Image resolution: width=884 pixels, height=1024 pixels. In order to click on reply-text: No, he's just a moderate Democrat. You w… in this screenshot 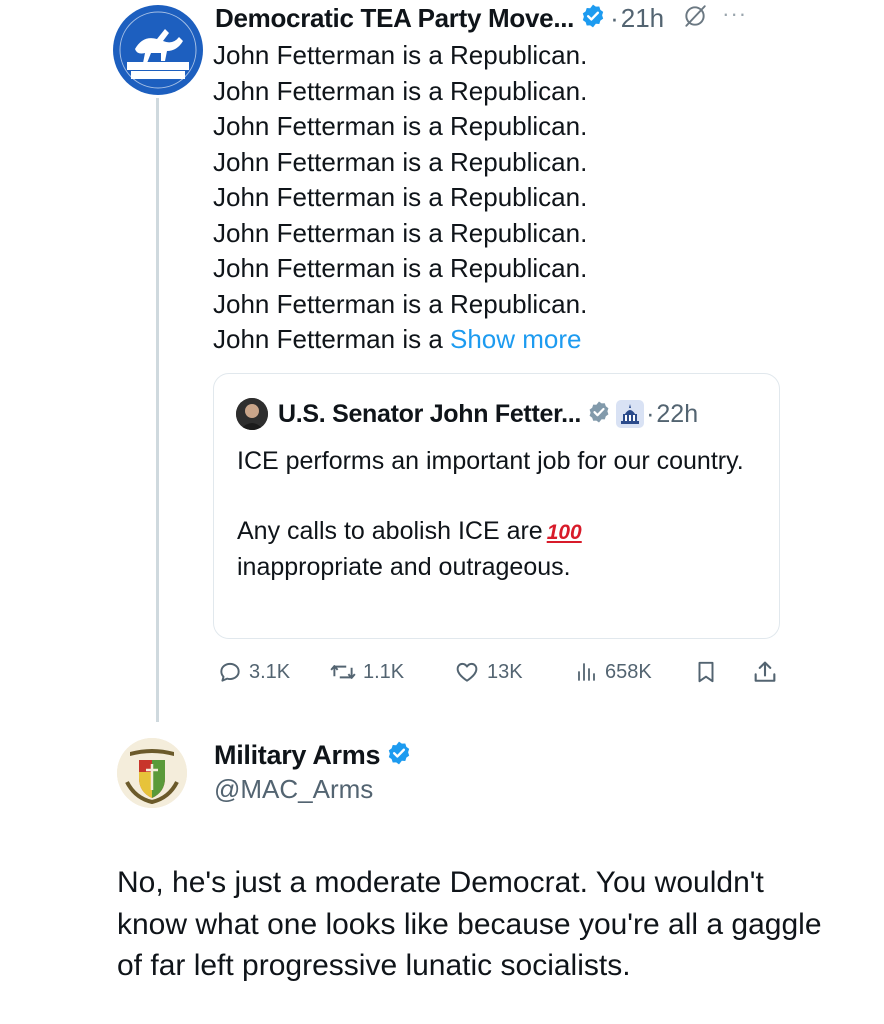, I will do `click(469, 924)`.